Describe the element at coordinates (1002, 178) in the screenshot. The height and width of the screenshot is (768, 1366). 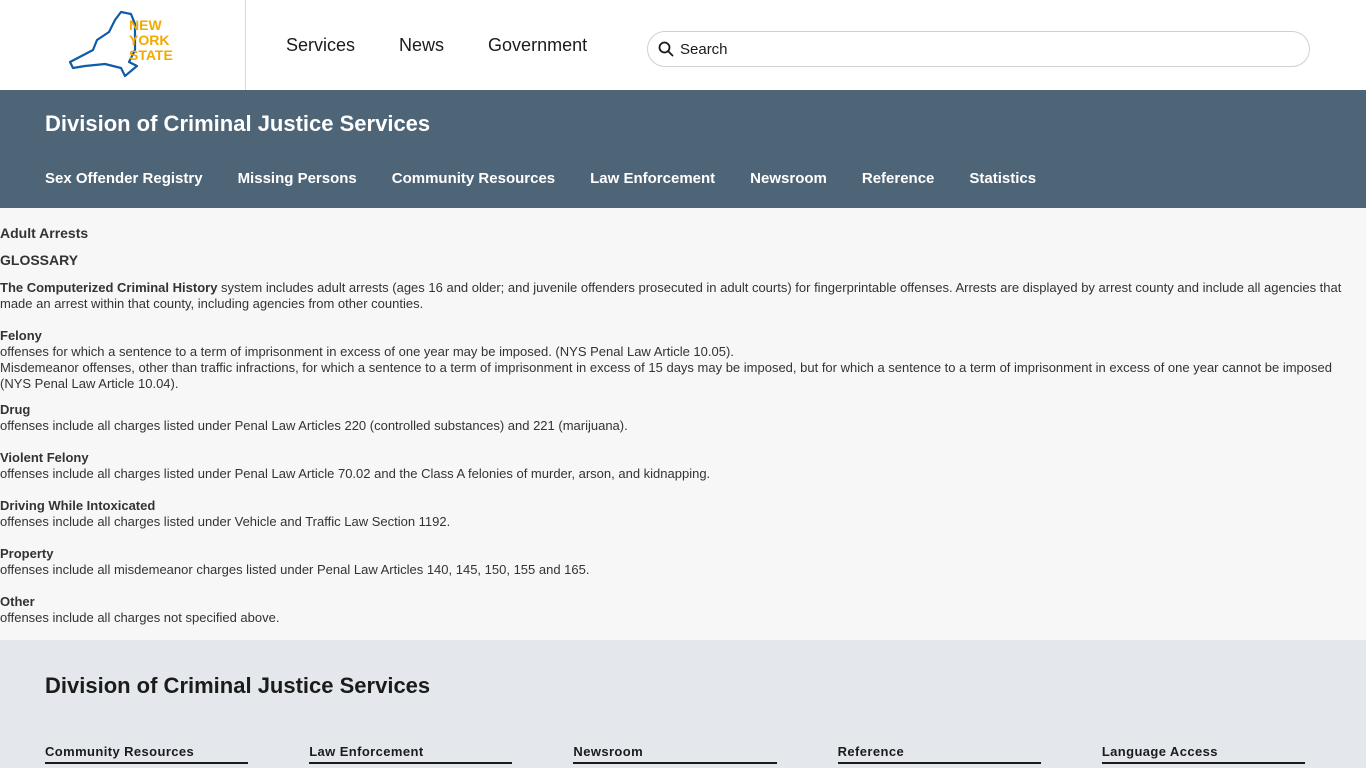
I see `agency-nav-statistics: Statistics` at that location.